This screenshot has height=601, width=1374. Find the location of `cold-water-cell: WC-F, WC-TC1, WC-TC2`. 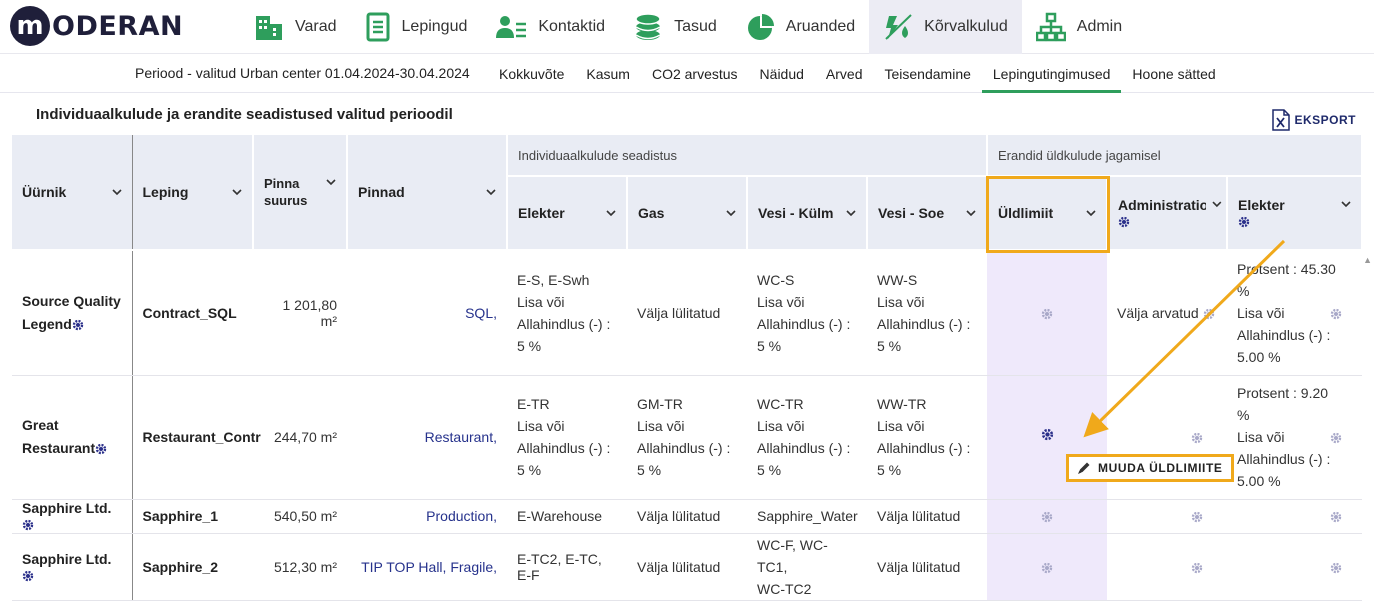

cold-water-cell: WC-F, WC-TC1, WC-TC2 is located at coordinates (807, 567).